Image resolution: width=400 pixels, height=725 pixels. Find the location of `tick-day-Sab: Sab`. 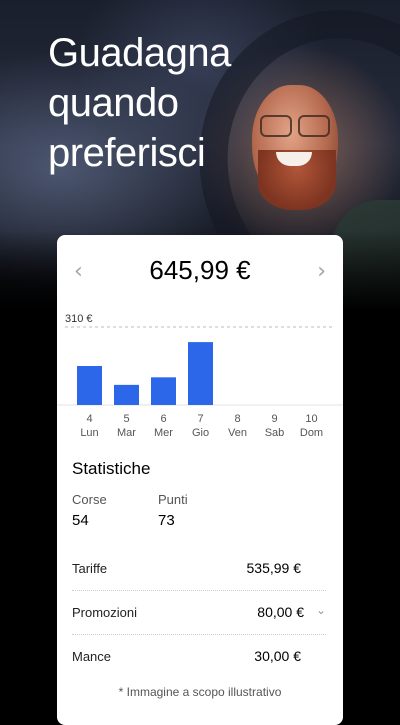

tick-day-Sab: Sab is located at coordinates (275, 433).